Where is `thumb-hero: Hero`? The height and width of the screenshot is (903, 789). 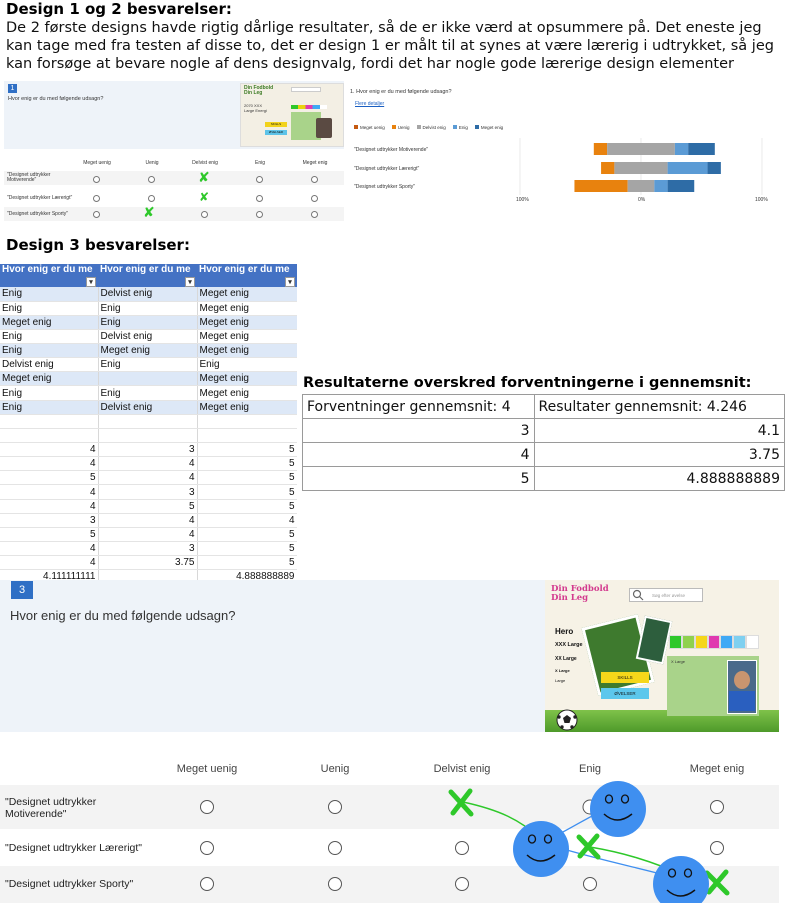 thumb-hero: Hero is located at coordinates (564, 631).